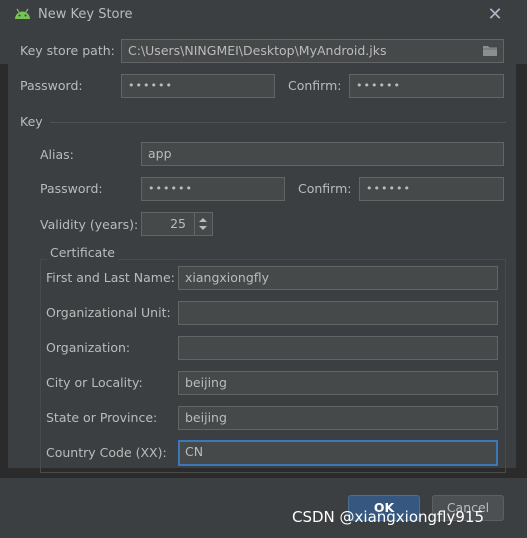  I want to click on alias-label: Alias:, so click(57, 154).